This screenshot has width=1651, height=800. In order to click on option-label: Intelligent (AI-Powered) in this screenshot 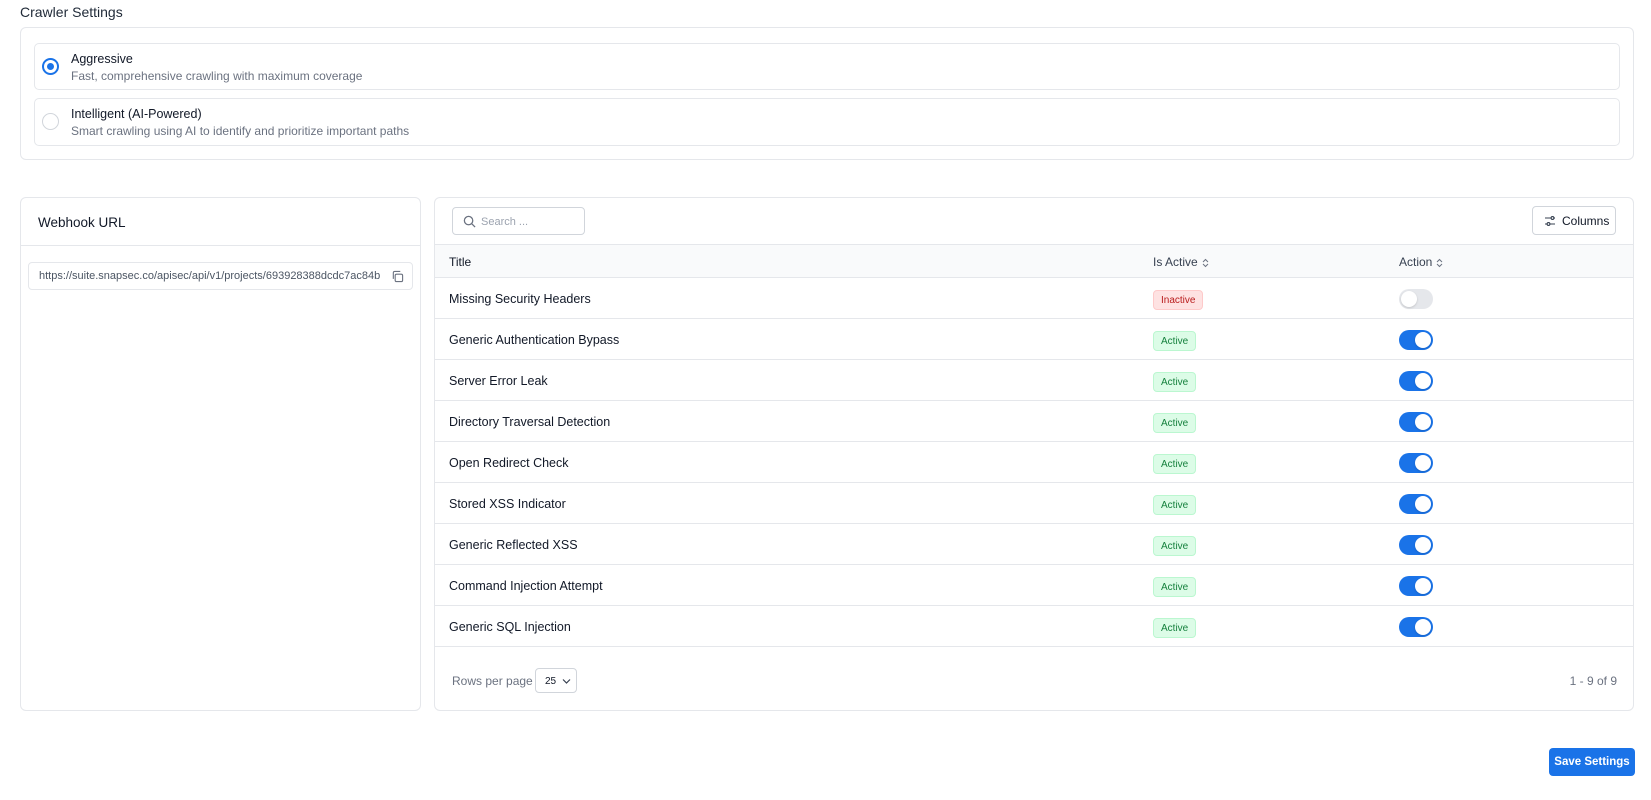, I will do `click(136, 114)`.